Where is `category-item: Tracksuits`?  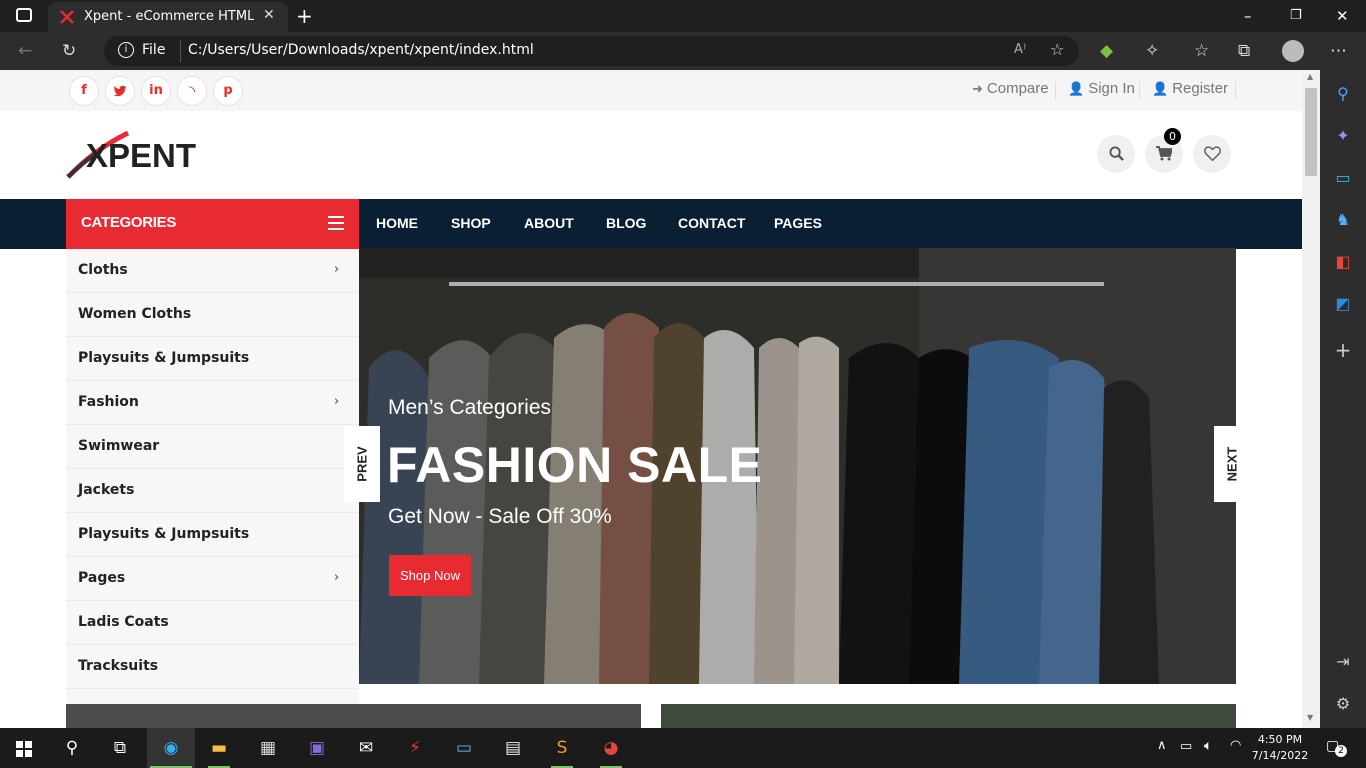 category-item: Tracksuits is located at coordinates (212, 667).